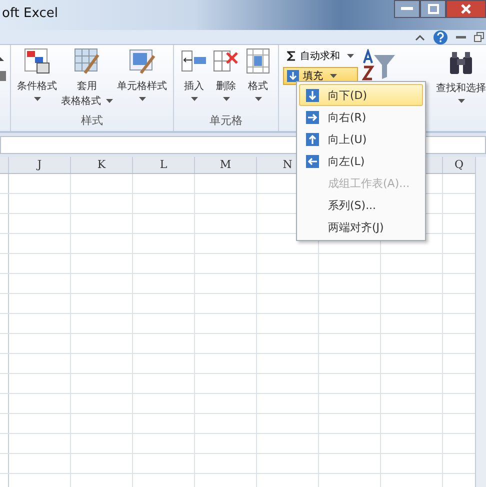 The height and width of the screenshot is (487, 486). I want to click on close-button, so click(466, 9).